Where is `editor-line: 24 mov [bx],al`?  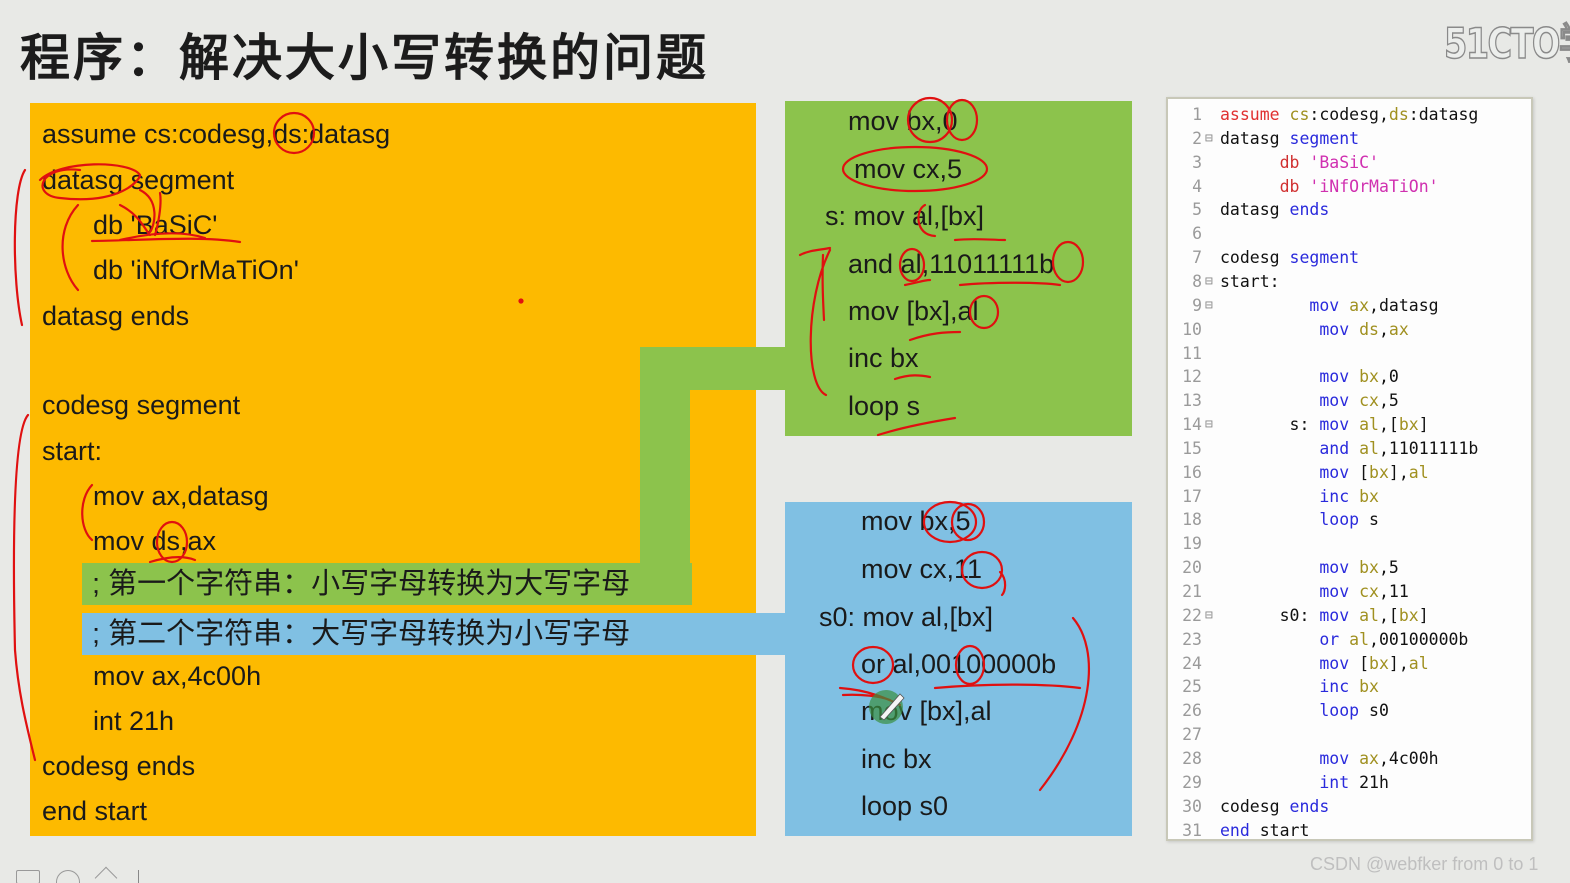 editor-line: 24 mov [bx],al is located at coordinates (1349, 664).